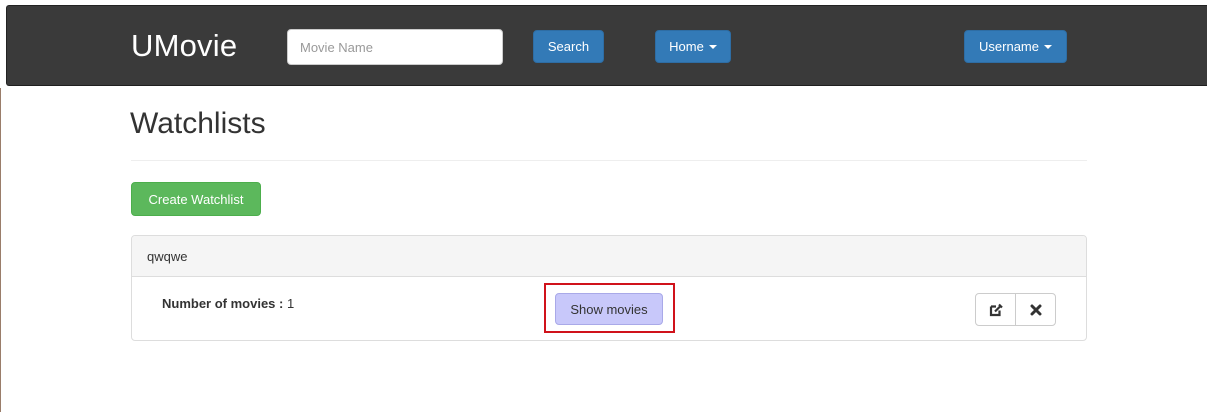 The width and height of the screenshot is (1207, 412). I want to click on delete-watchlist-button, so click(1035, 309).